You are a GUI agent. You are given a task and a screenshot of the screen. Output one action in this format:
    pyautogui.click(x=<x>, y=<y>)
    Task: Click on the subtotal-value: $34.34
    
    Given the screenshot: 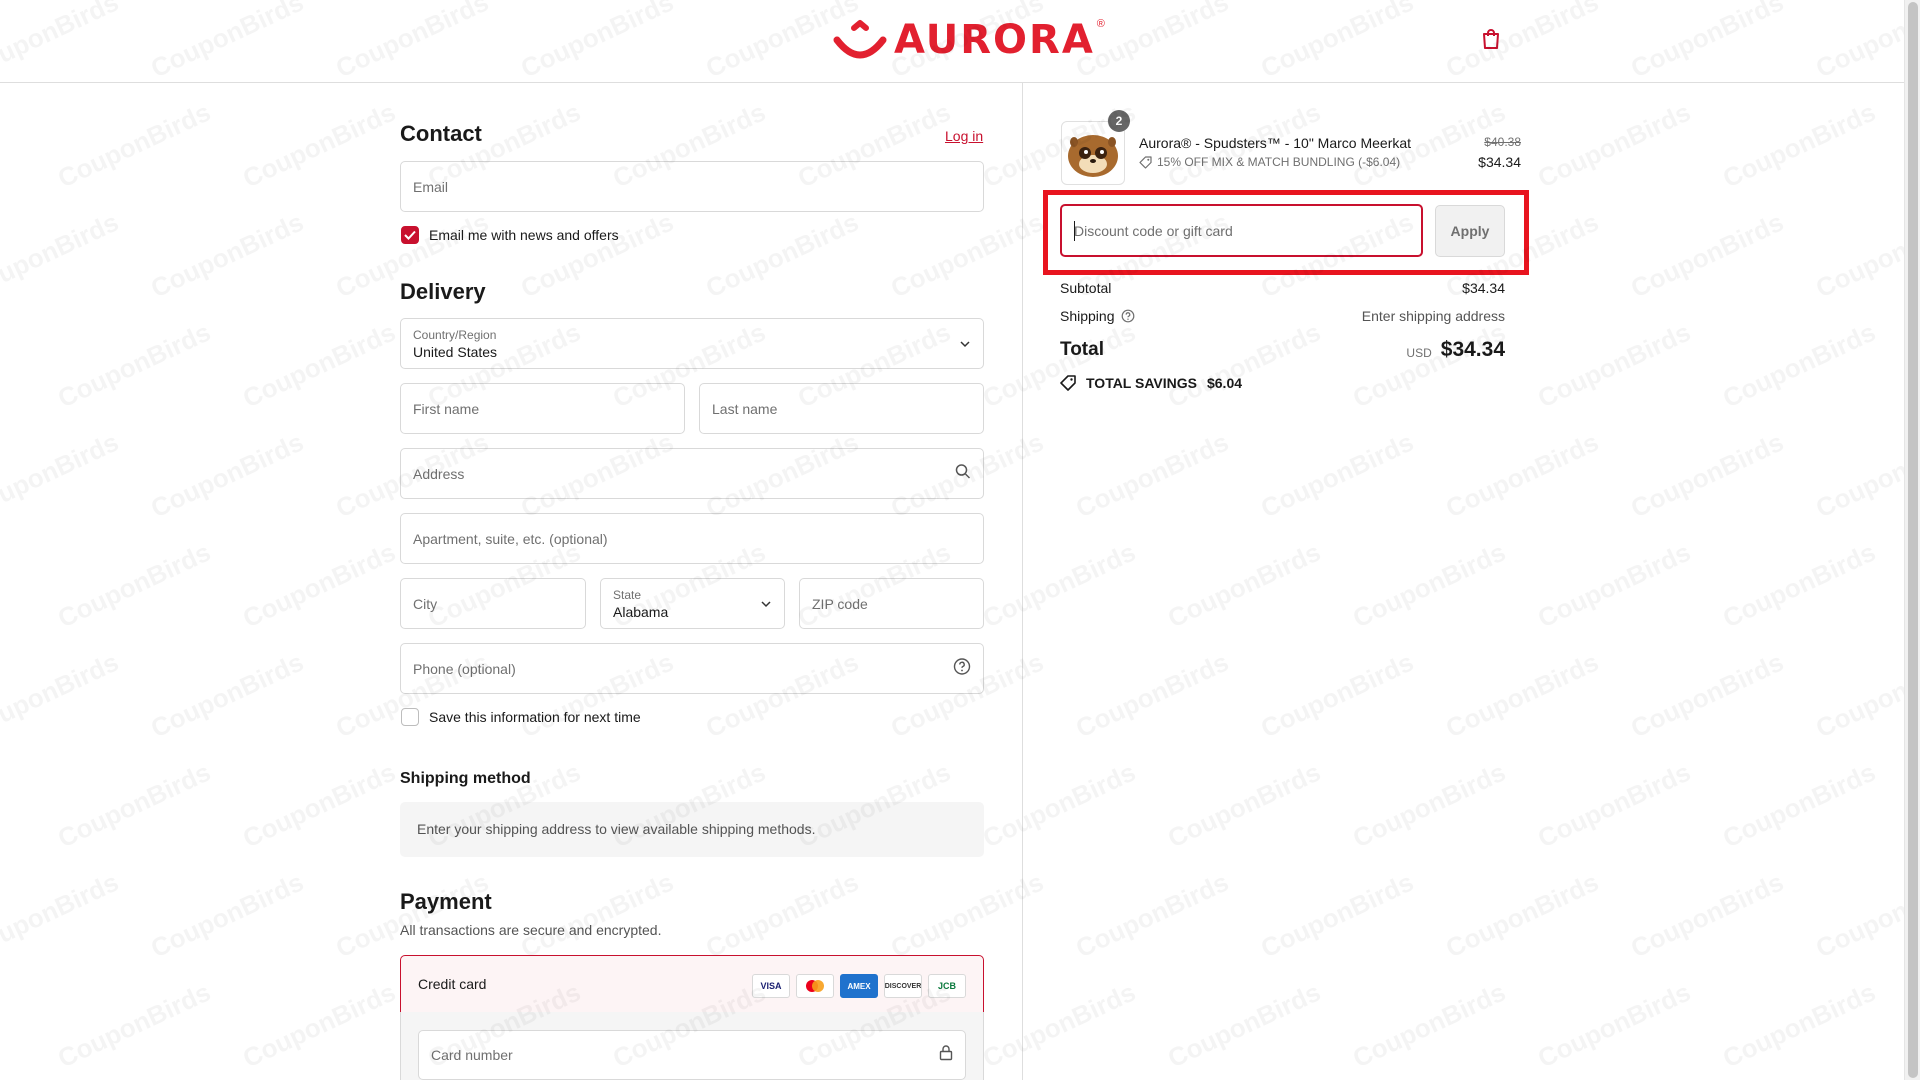 What is the action you would take?
    pyautogui.click(x=1483, y=288)
    